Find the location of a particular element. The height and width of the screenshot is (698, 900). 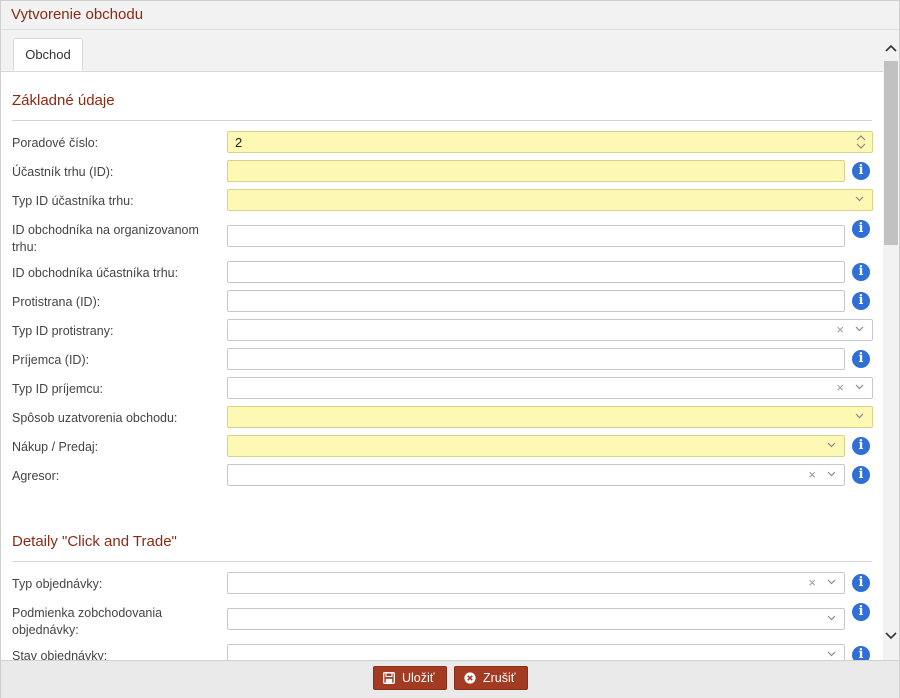

field-label: Protistrana (ID): is located at coordinates (56, 302).